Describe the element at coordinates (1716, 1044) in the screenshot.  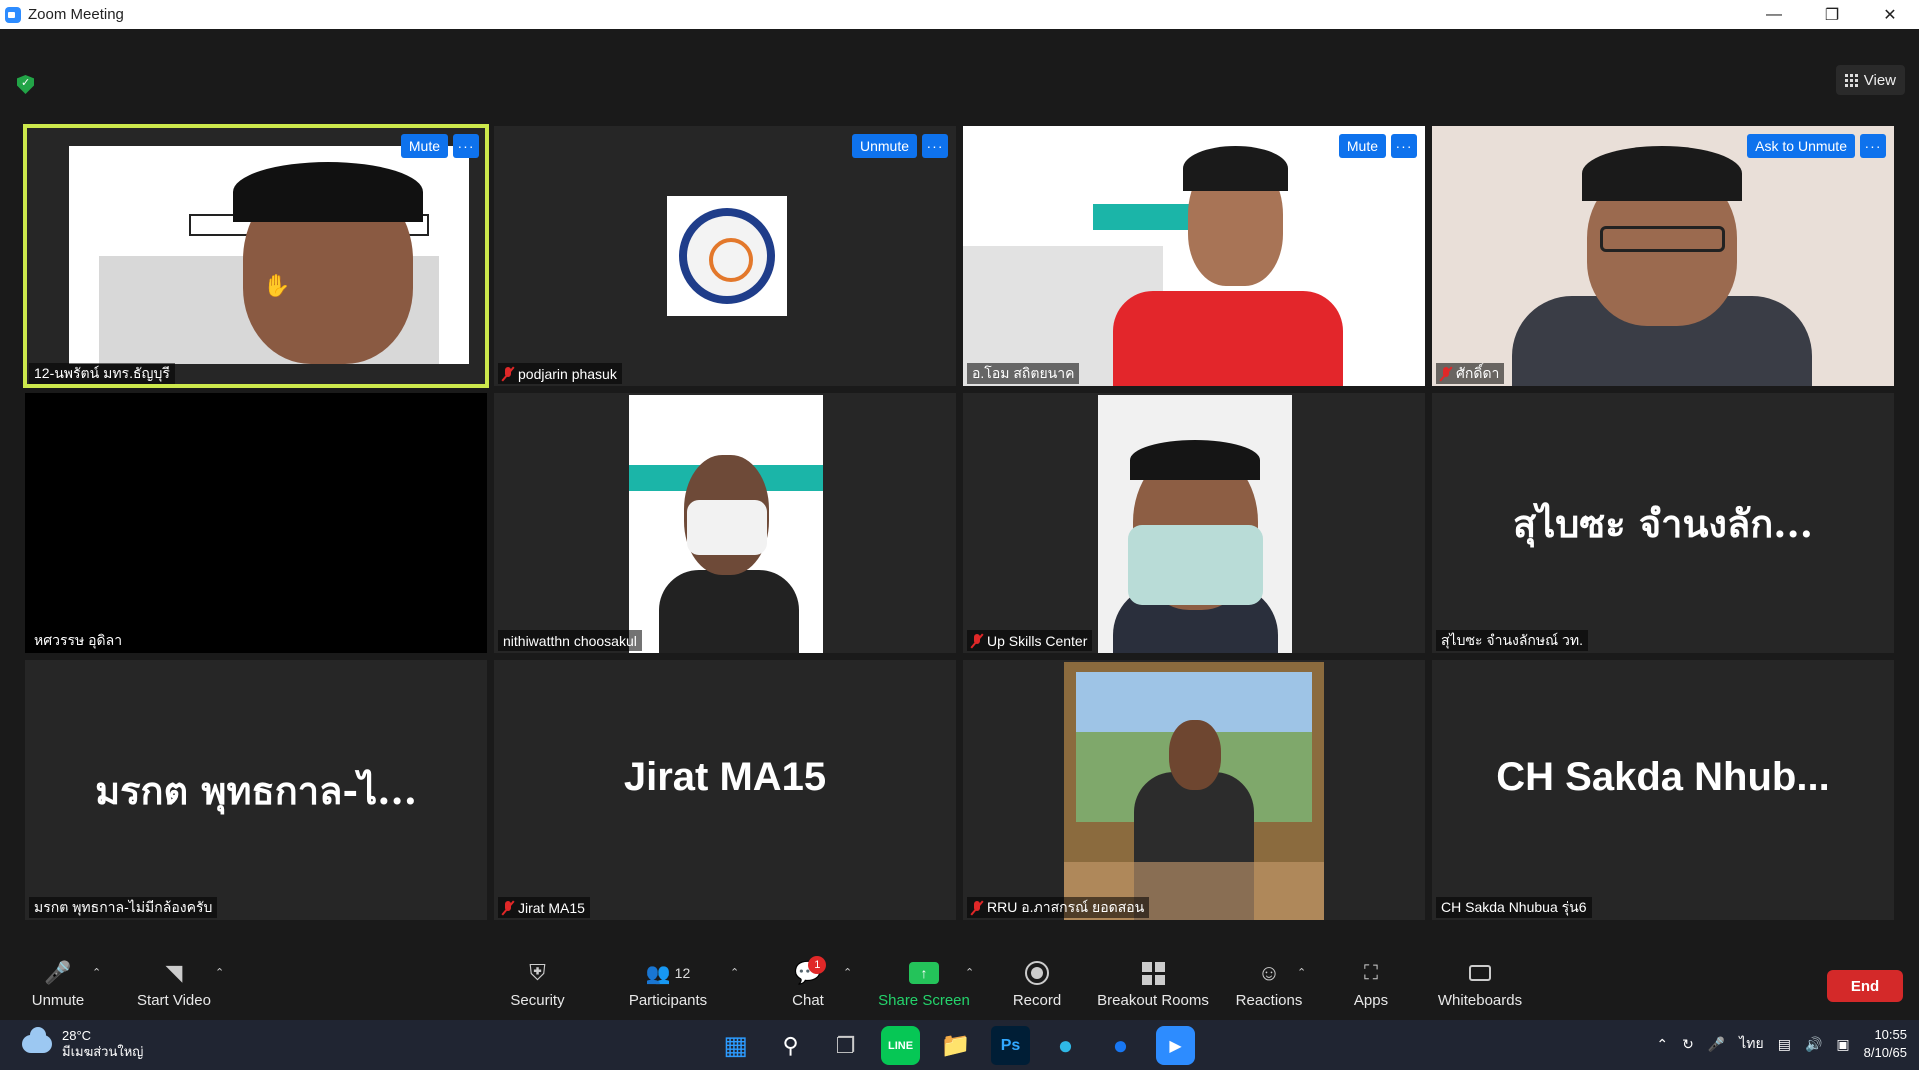
I see `microphone-icon: 🎤` at that location.